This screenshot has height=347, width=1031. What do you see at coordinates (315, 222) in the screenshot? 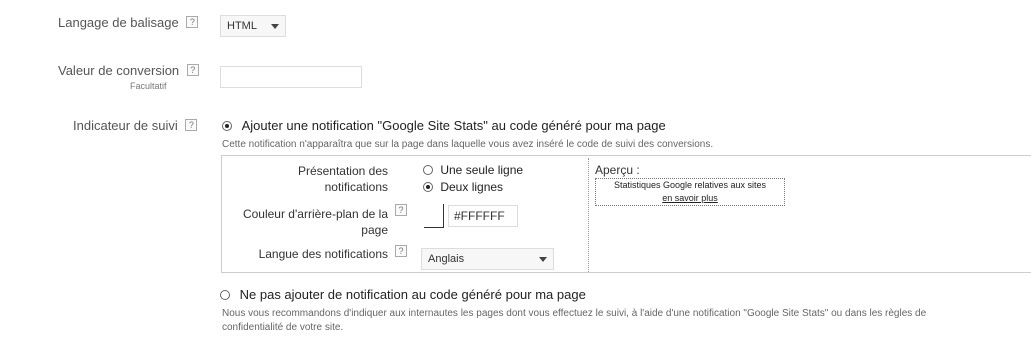
I see `background-color-label: Couleur d'arrière-plan de la page` at bounding box center [315, 222].